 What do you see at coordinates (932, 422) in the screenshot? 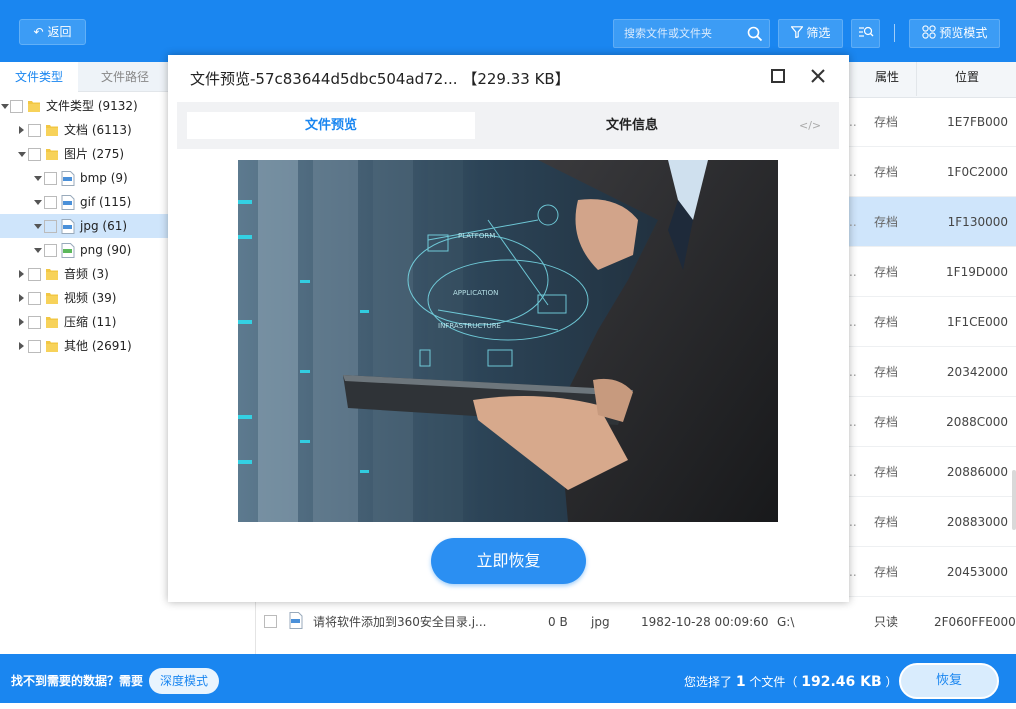
I see `table-row: .. 存档 2088C000` at bounding box center [932, 422].